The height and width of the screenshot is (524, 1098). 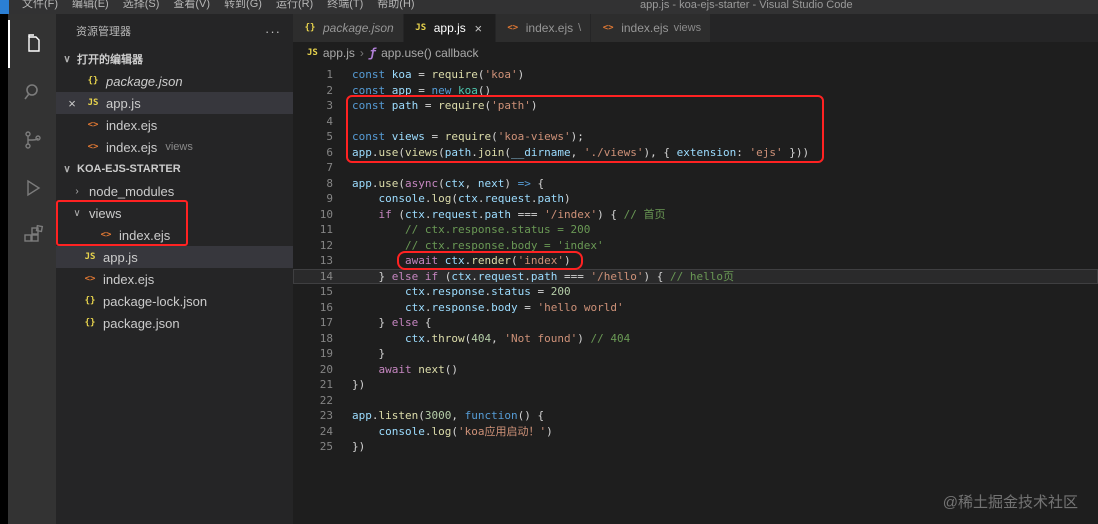 What do you see at coordinates (174, 169) in the screenshot?
I see `project-section: ∨ KOA-EJS-STARTER` at bounding box center [174, 169].